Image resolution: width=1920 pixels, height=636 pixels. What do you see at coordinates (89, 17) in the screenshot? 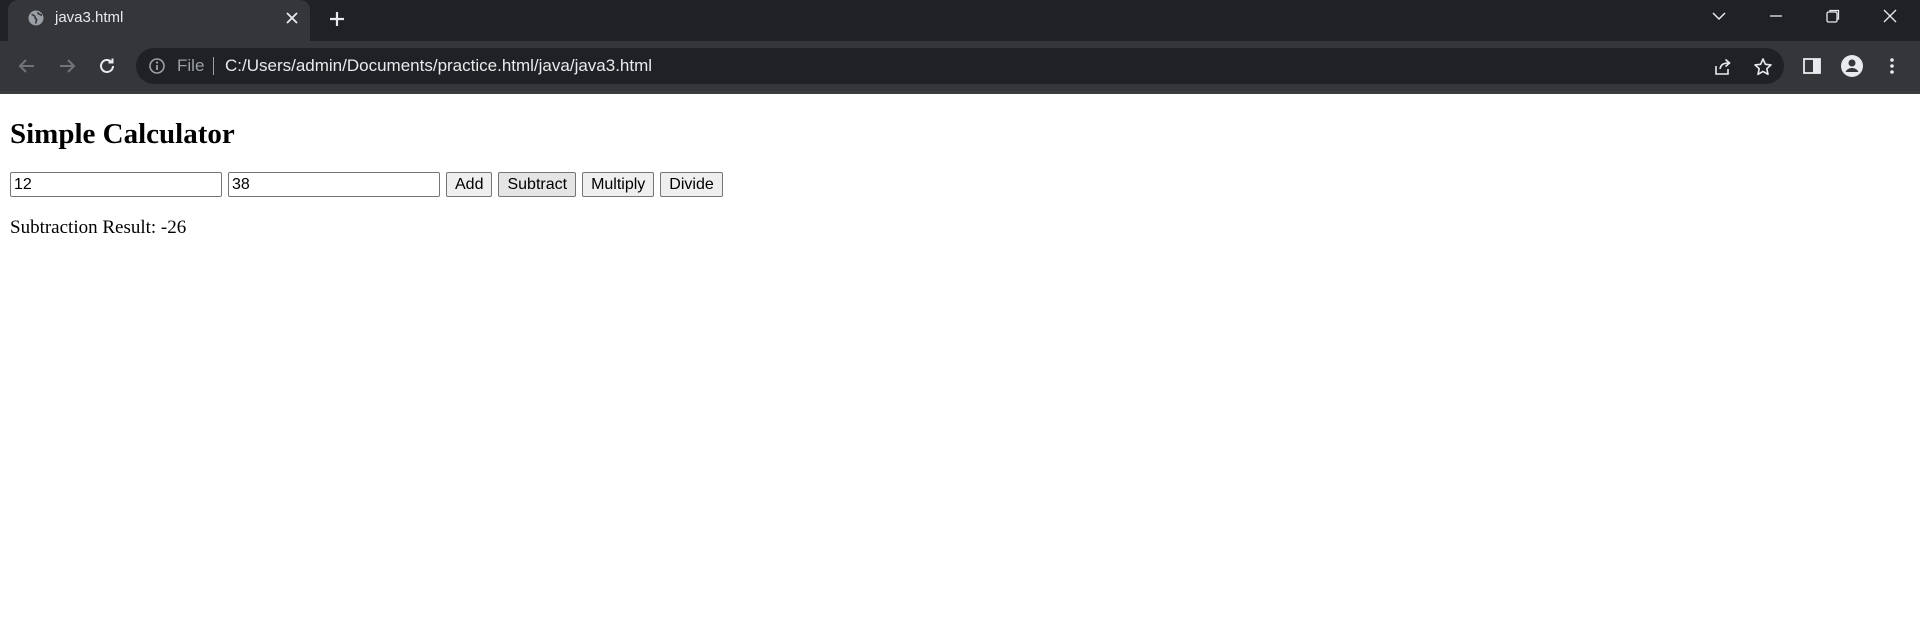
I see `tab-title: java3.html` at bounding box center [89, 17].